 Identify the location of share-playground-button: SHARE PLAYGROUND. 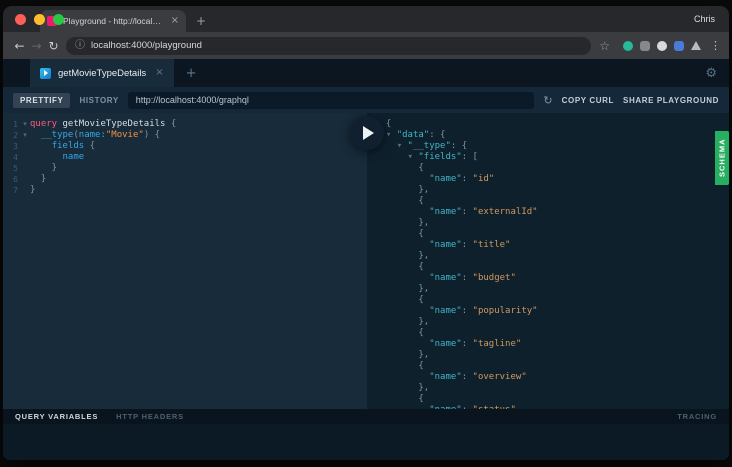
(671, 100).